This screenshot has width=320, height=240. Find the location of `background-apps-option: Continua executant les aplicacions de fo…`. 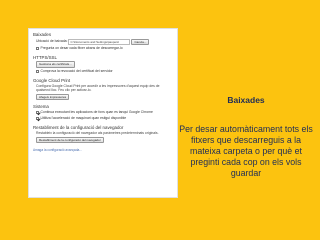

background-apps-option: Continua executant les aplicacions de fo… is located at coordinates (104, 112).